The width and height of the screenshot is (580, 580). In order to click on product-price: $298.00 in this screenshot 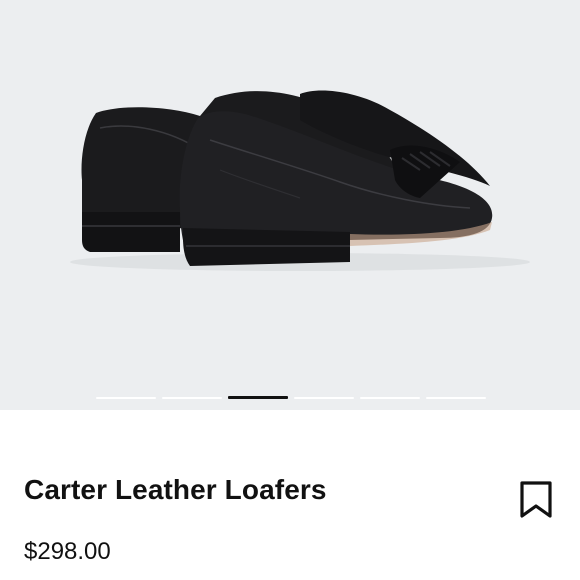, I will do `click(67, 551)`.